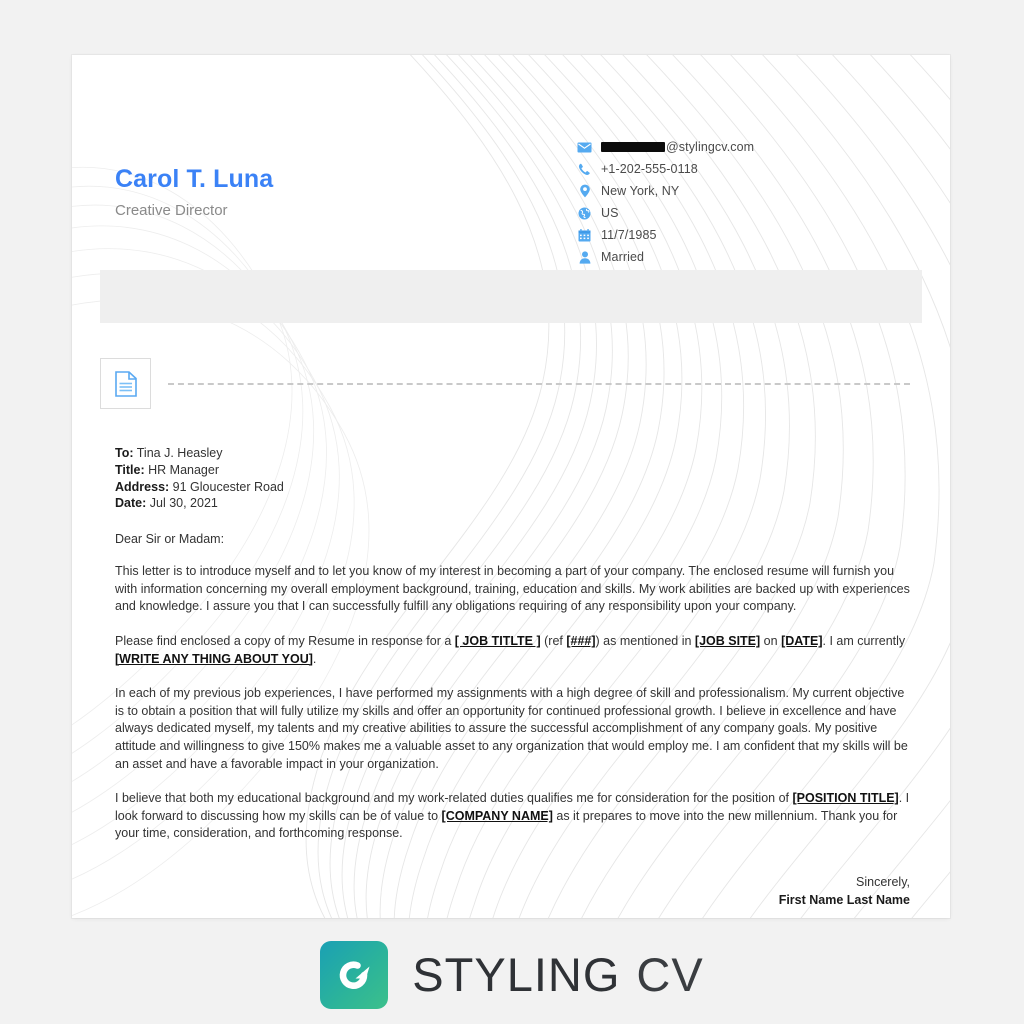  I want to click on contact-location-value: New York, NY, so click(640, 191).